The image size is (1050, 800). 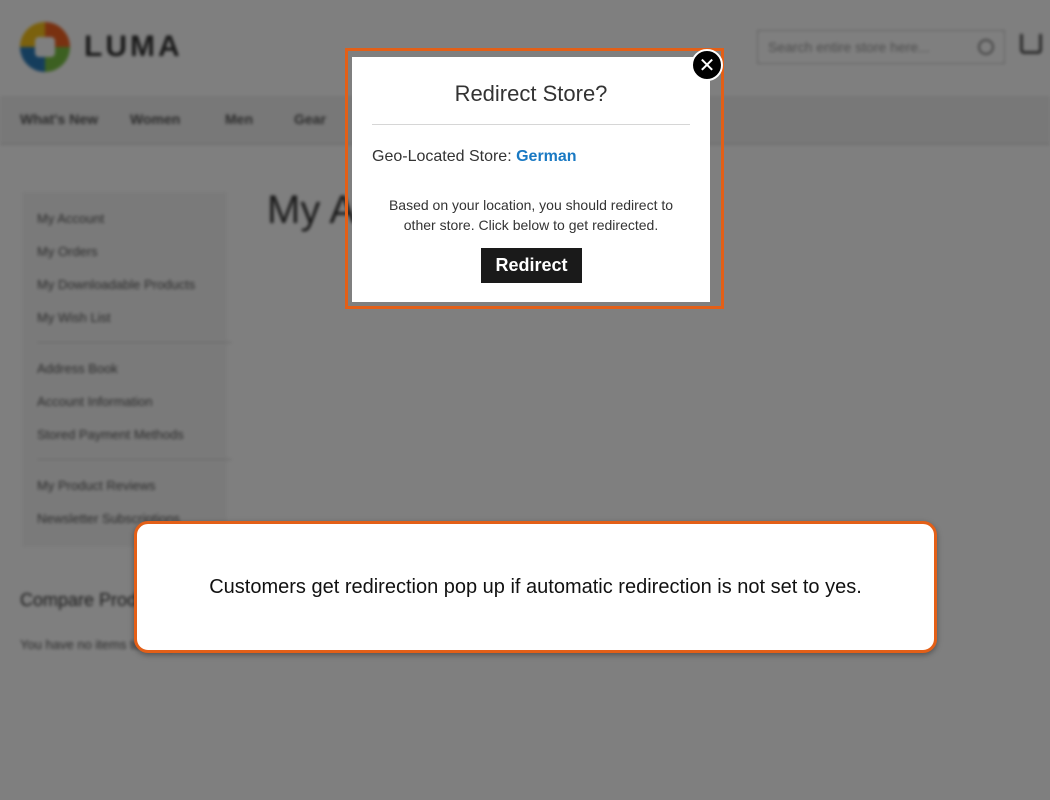 I want to click on close-icon: ✕, so click(x=707, y=65).